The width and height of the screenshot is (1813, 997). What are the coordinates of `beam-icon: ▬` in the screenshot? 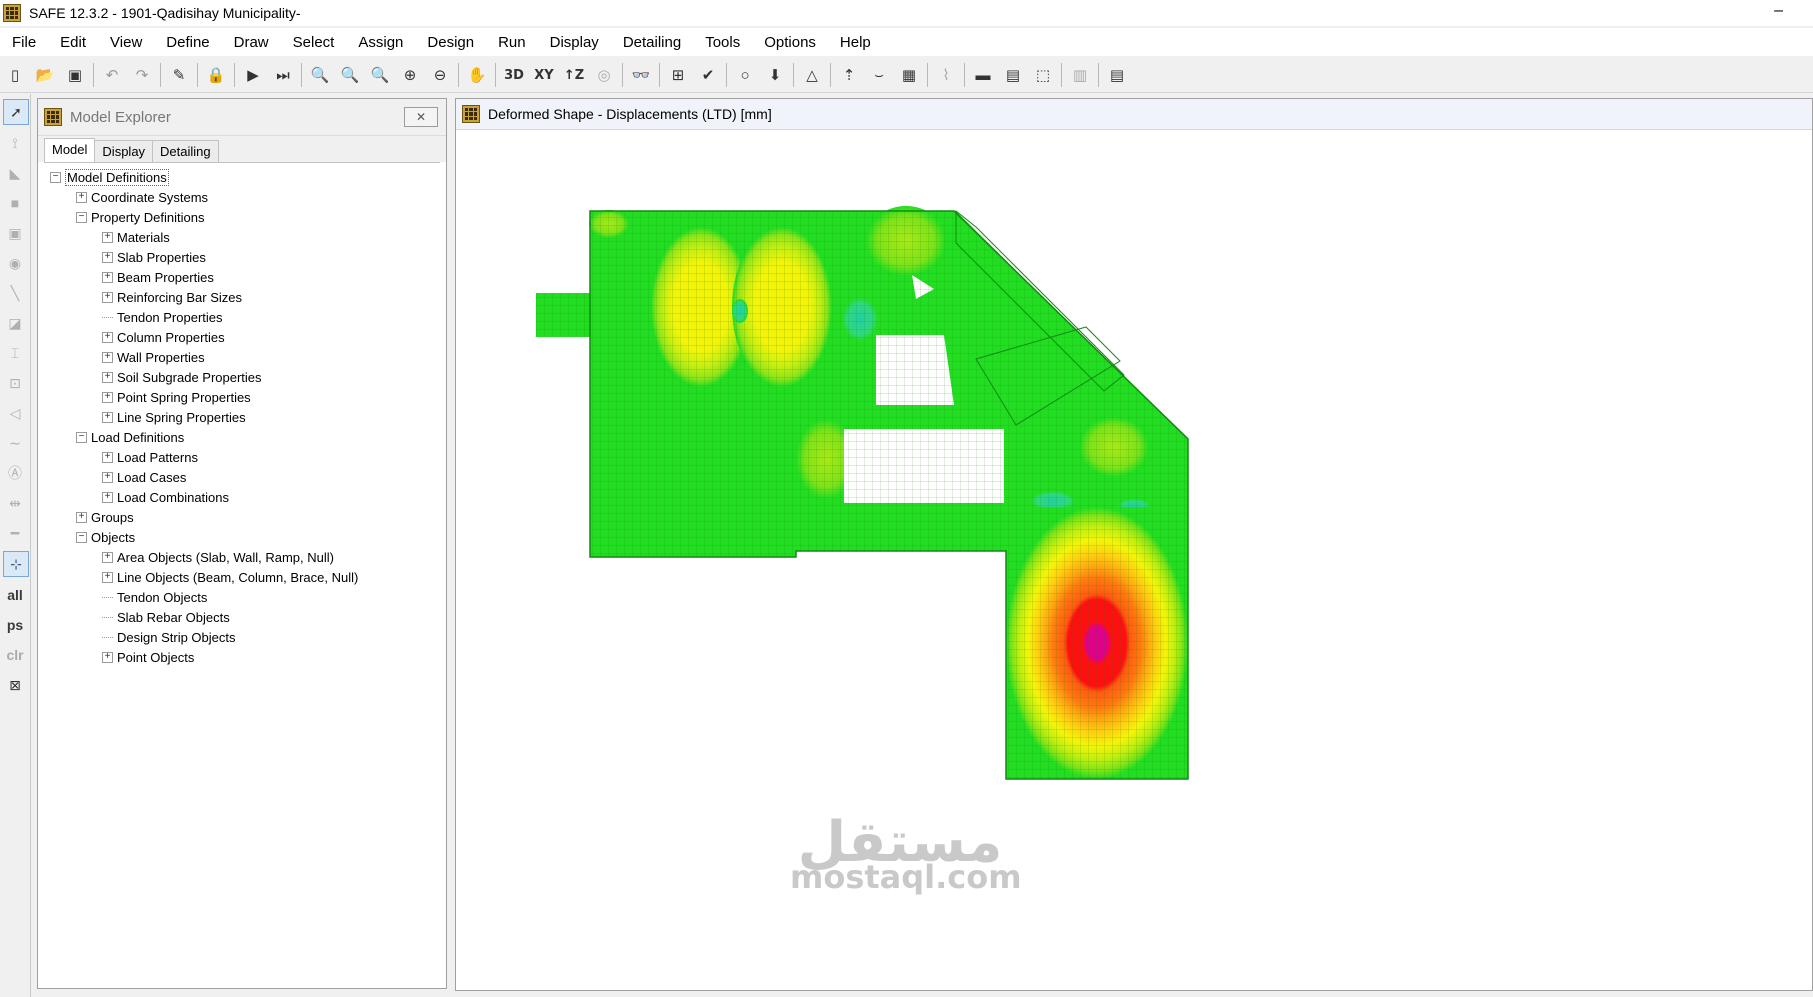 It's located at (983, 75).